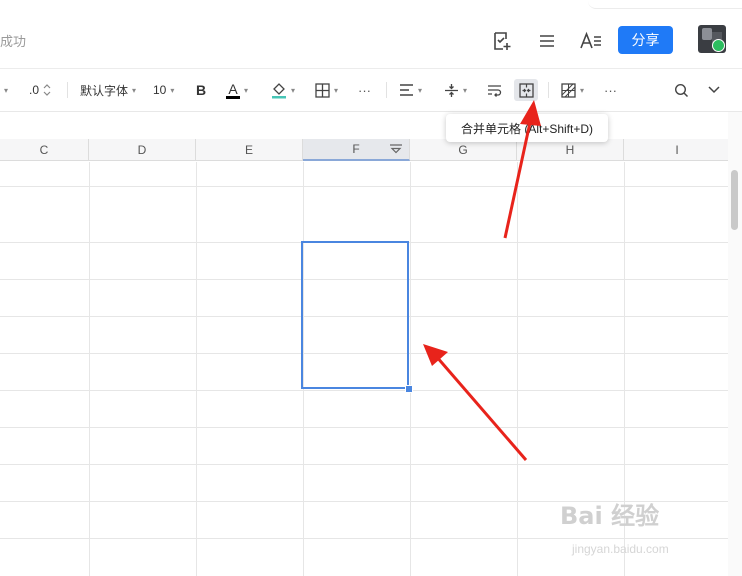  Describe the element at coordinates (481, 408) in the screenshot. I see `arrow-to-selection` at that location.